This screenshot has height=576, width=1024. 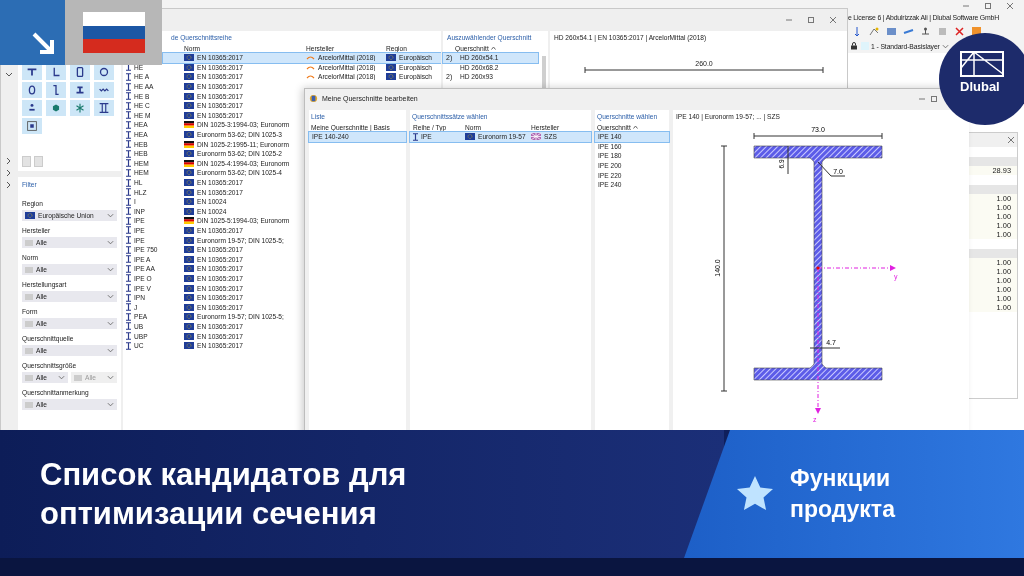 I want to click on banner-tagline: продукта, so click(x=842, y=509).